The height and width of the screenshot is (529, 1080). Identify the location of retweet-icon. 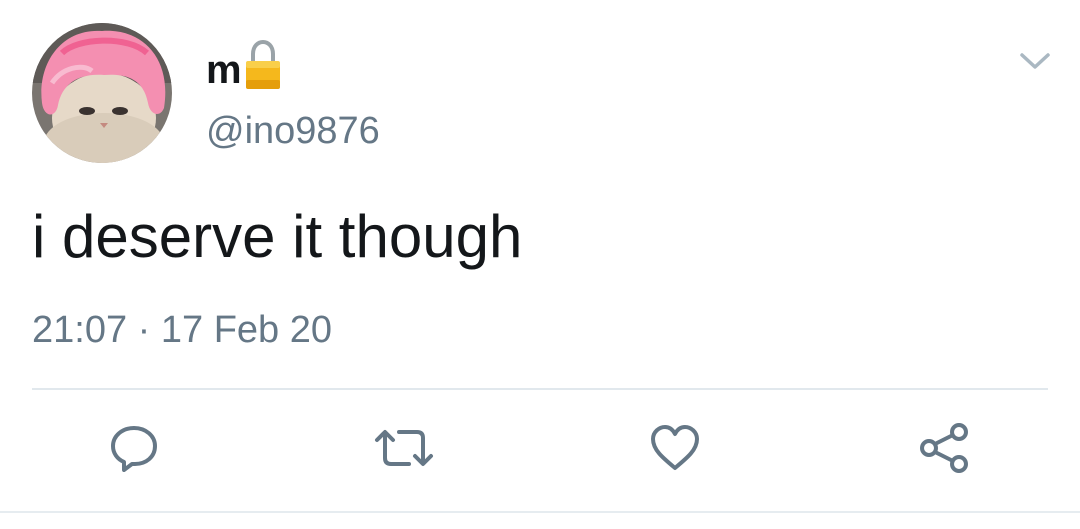
(404, 450).